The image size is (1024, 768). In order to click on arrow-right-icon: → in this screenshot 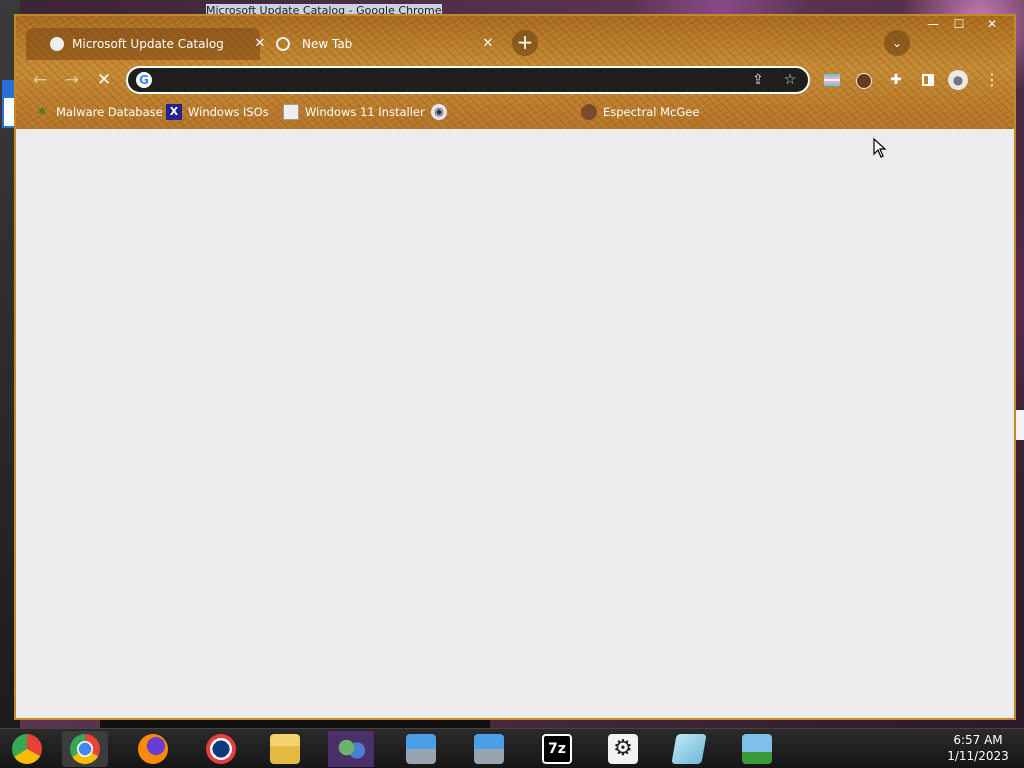, I will do `click(72, 80)`.